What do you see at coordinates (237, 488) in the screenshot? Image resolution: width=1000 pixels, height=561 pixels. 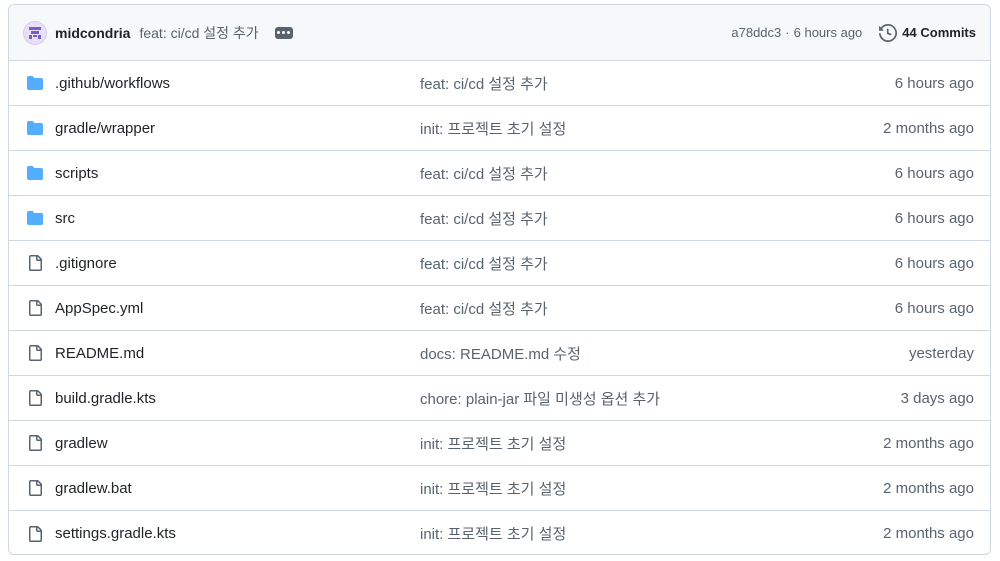 I see `file-name-link: gradlew.bat` at bounding box center [237, 488].